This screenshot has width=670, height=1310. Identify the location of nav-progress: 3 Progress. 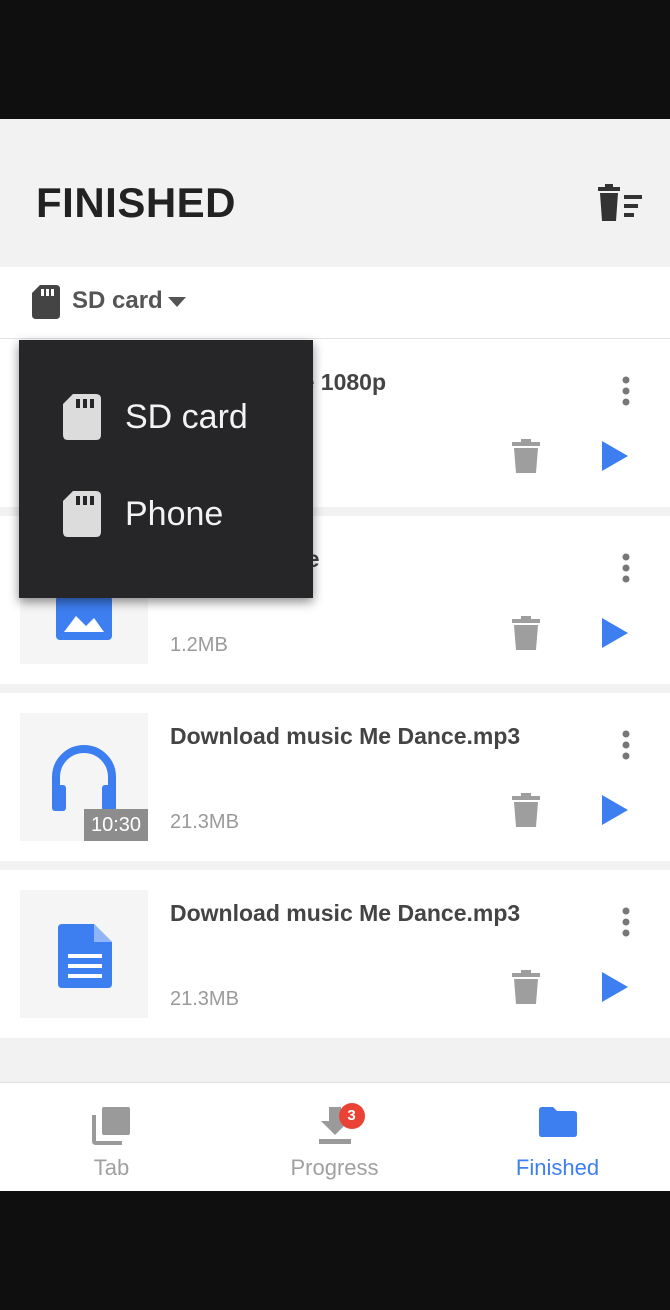
(334, 1137).